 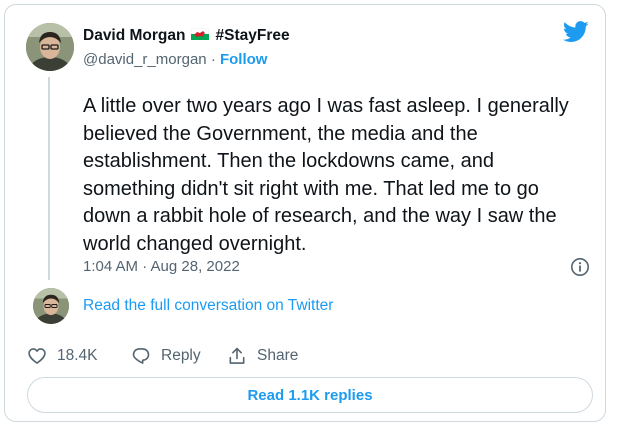 What do you see at coordinates (244, 59) in the screenshot?
I see `follow-button: Follow` at bounding box center [244, 59].